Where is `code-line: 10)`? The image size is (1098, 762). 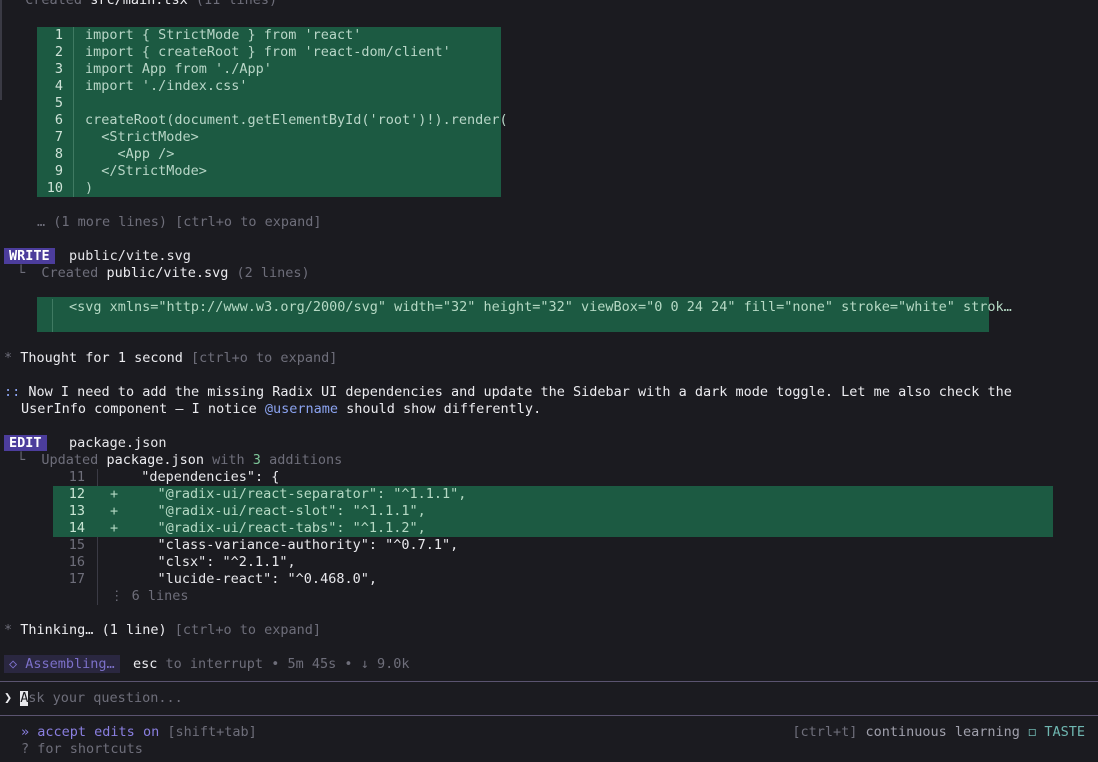 code-line: 10) is located at coordinates (269, 188).